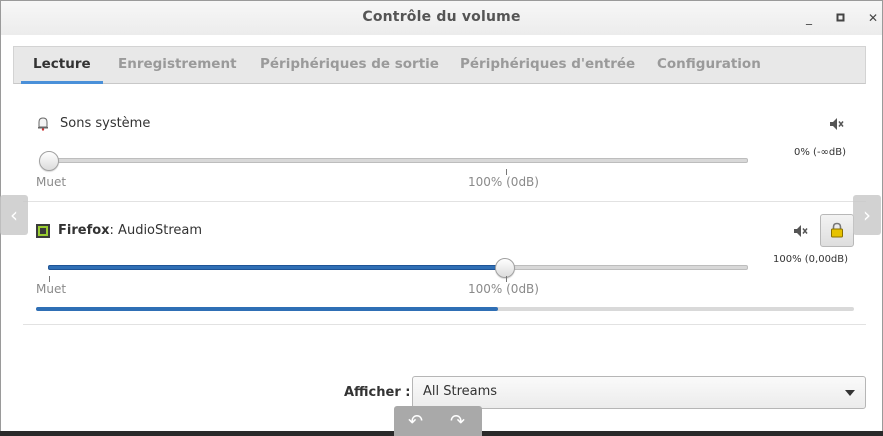 This screenshot has height=436, width=883. What do you see at coordinates (177, 65) in the screenshot?
I see `tab-enregistrement: Enregistrement` at bounding box center [177, 65].